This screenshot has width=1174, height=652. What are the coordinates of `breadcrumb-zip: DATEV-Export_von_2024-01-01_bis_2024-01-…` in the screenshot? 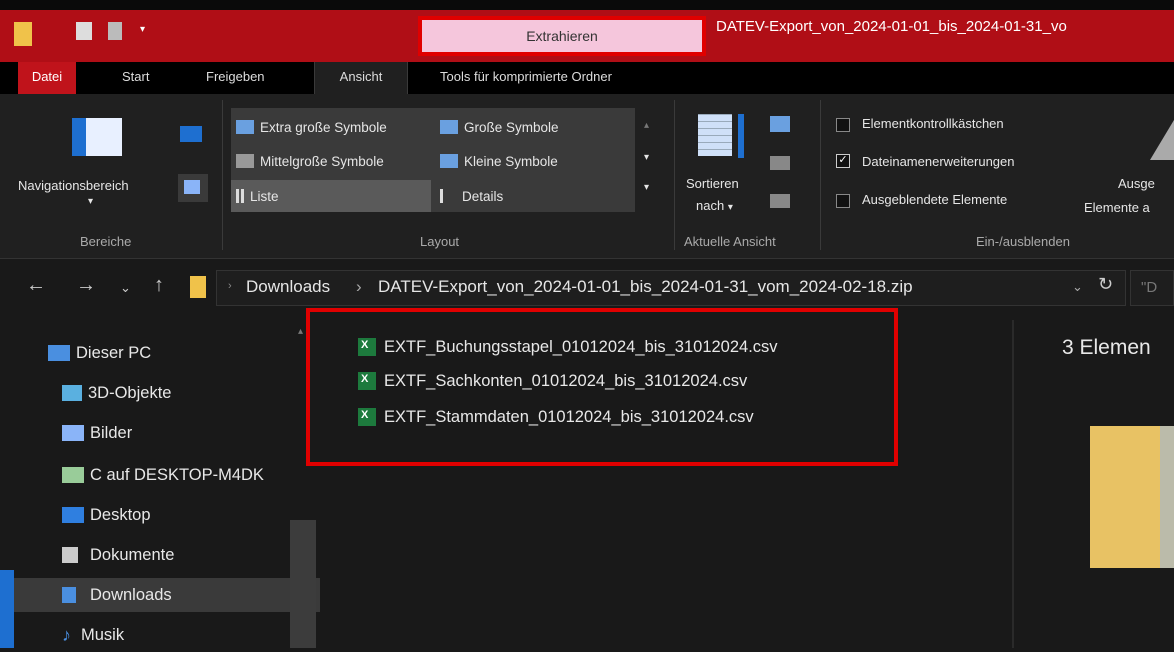 It's located at (645, 287).